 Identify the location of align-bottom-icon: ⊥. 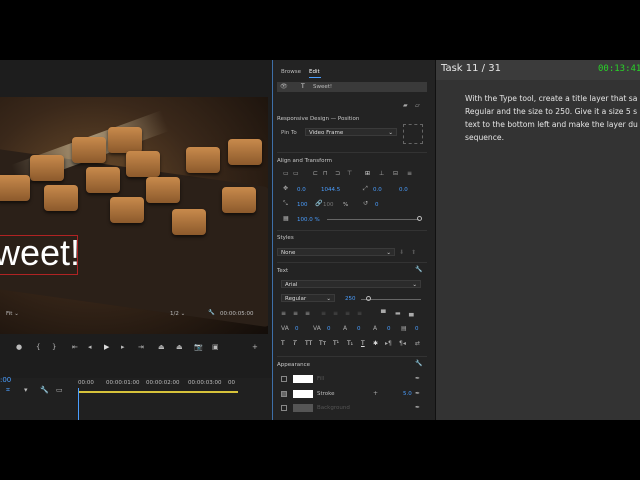
(381, 173).